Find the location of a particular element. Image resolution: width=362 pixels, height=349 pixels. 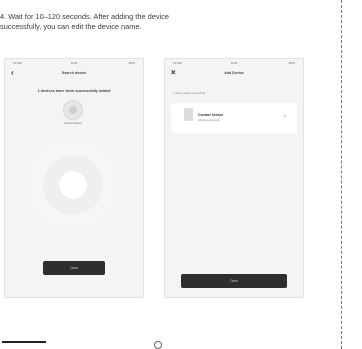

contact-sensor-icon is located at coordinates (188, 114).